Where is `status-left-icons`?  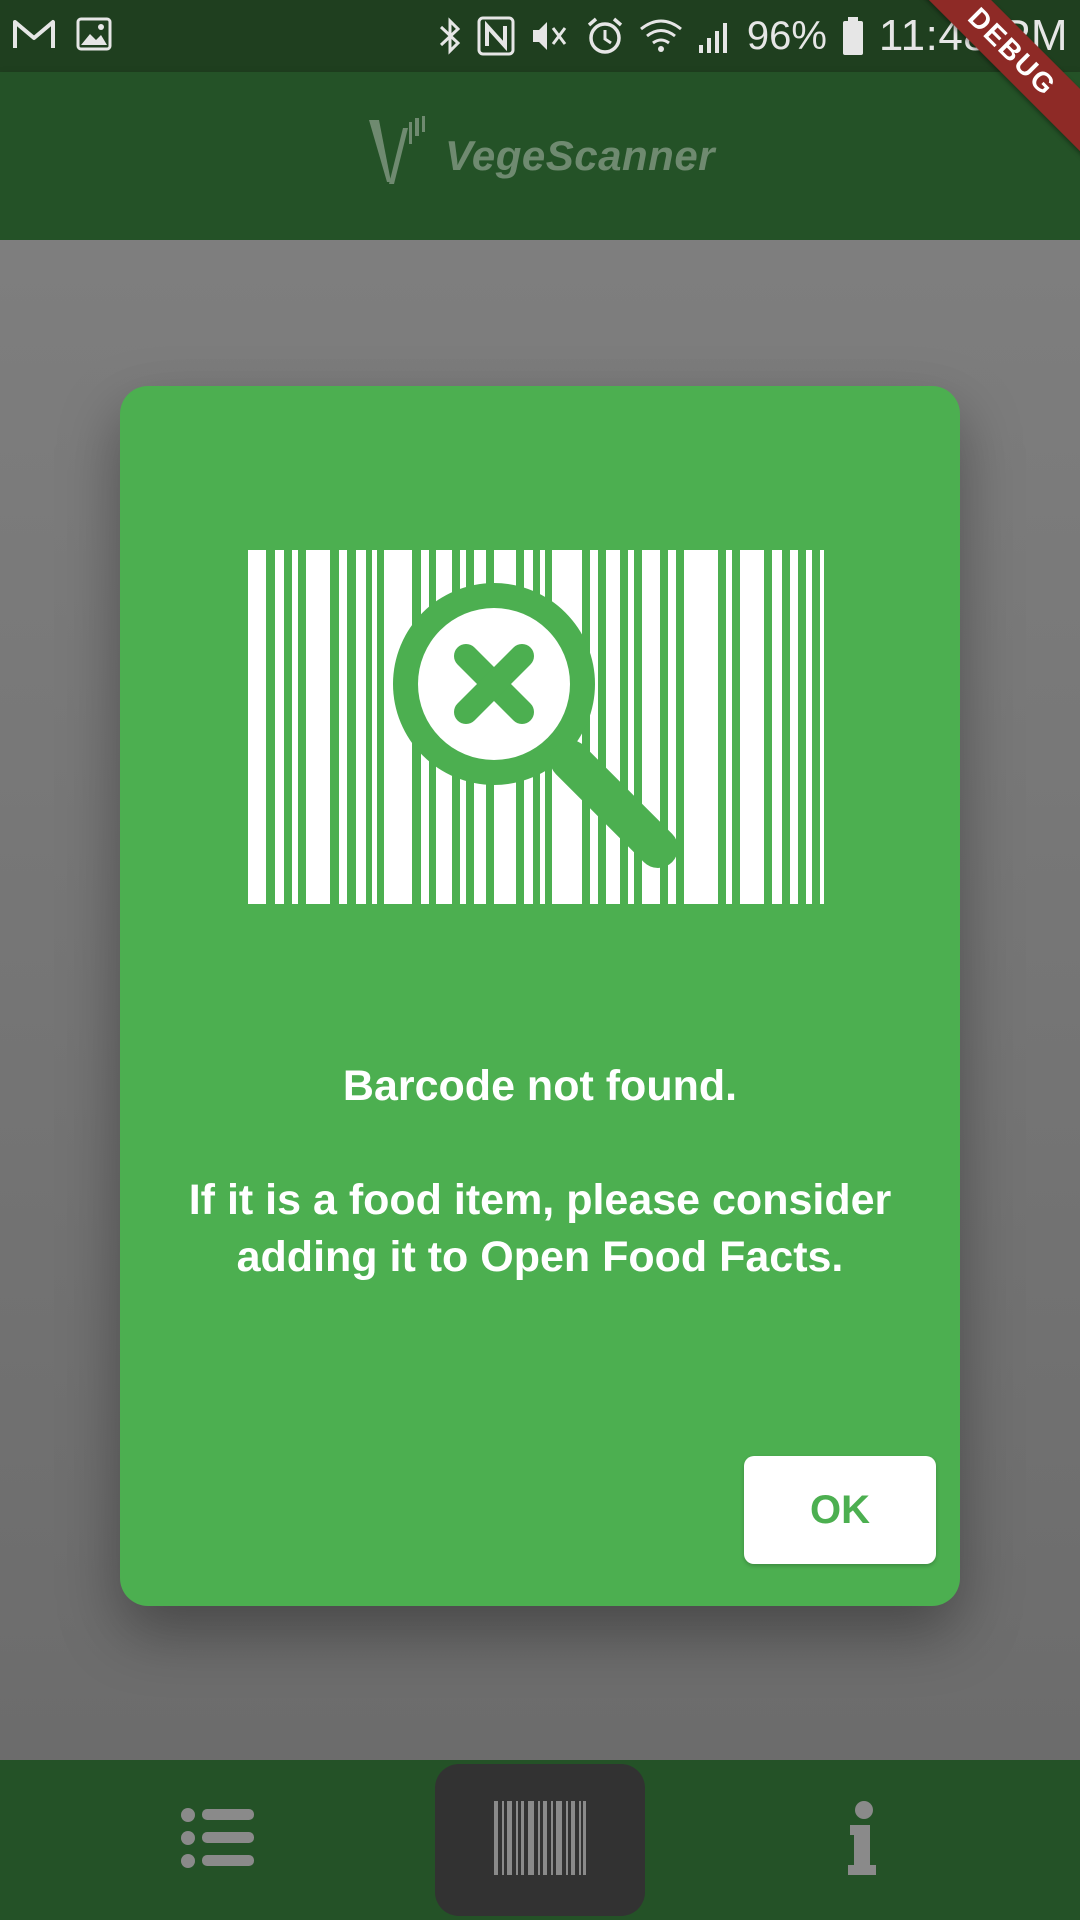
status-left-icons is located at coordinates (62, 36).